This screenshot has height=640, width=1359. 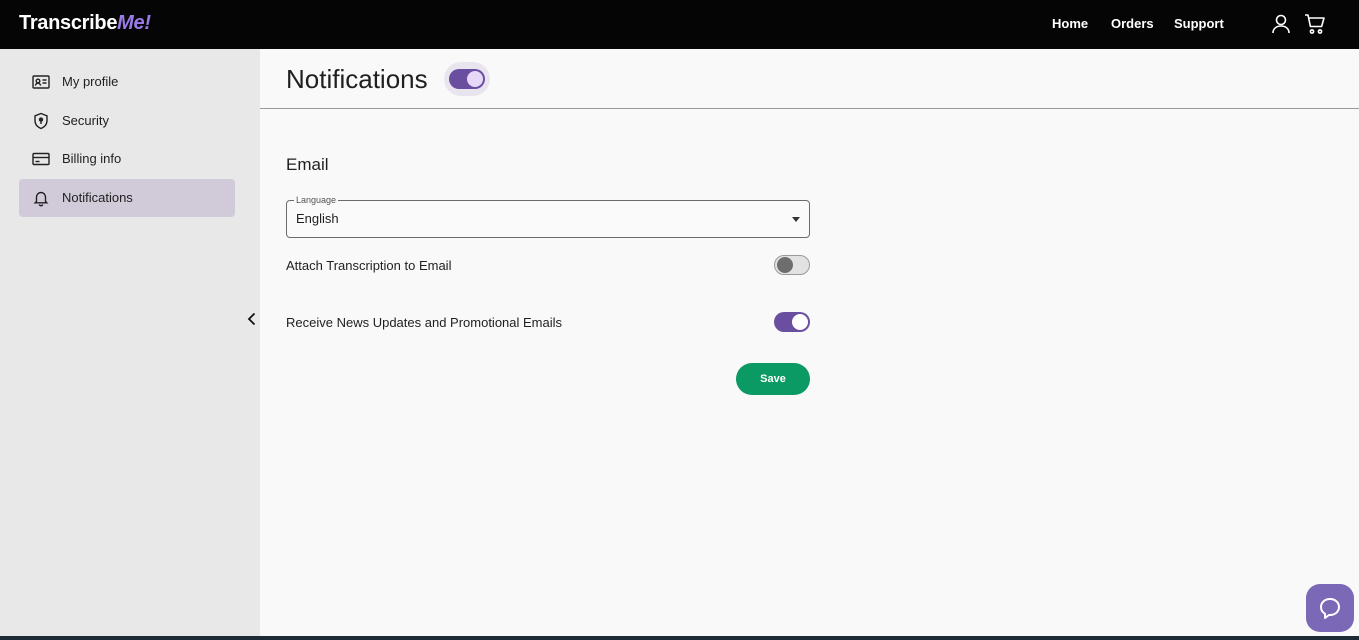 What do you see at coordinates (357, 79) in the screenshot?
I see `page-title: Notifications` at bounding box center [357, 79].